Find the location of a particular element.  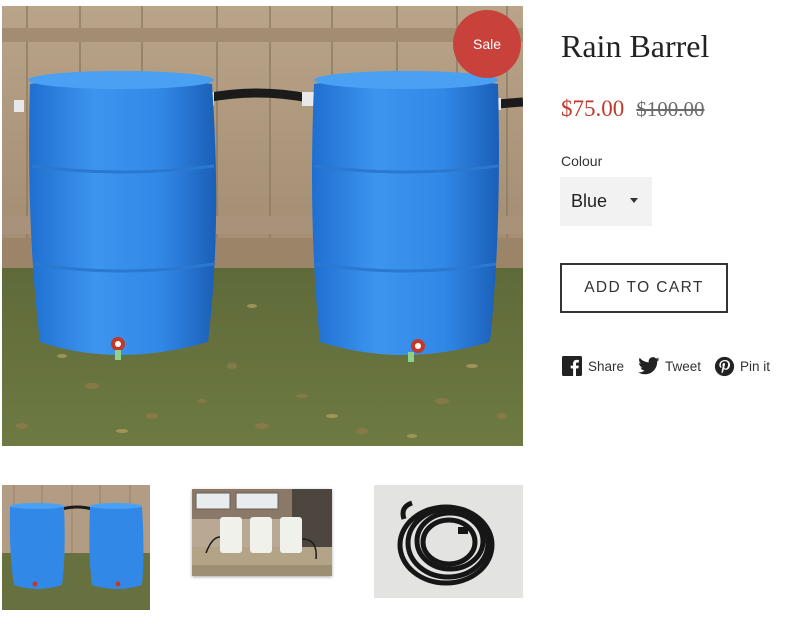

price-row: $75.00 $100.00 is located at coordinates (633, 109).